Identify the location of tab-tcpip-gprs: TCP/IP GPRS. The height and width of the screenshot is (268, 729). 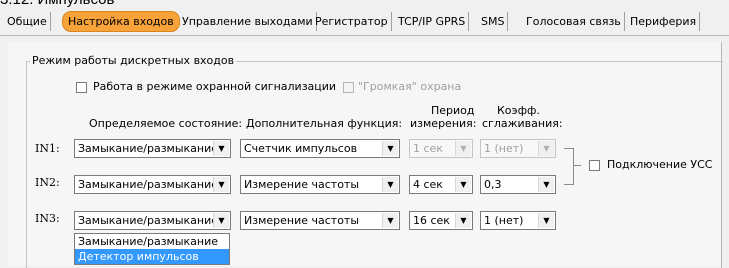
(432, 21).